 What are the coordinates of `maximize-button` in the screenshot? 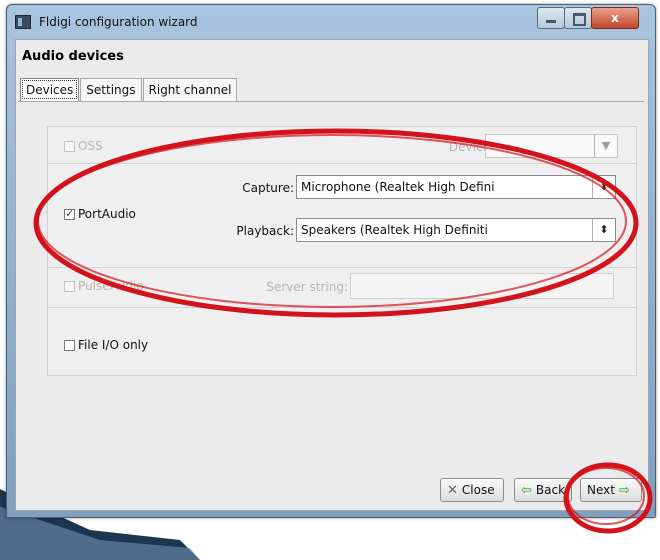 It's located at (578, 18).